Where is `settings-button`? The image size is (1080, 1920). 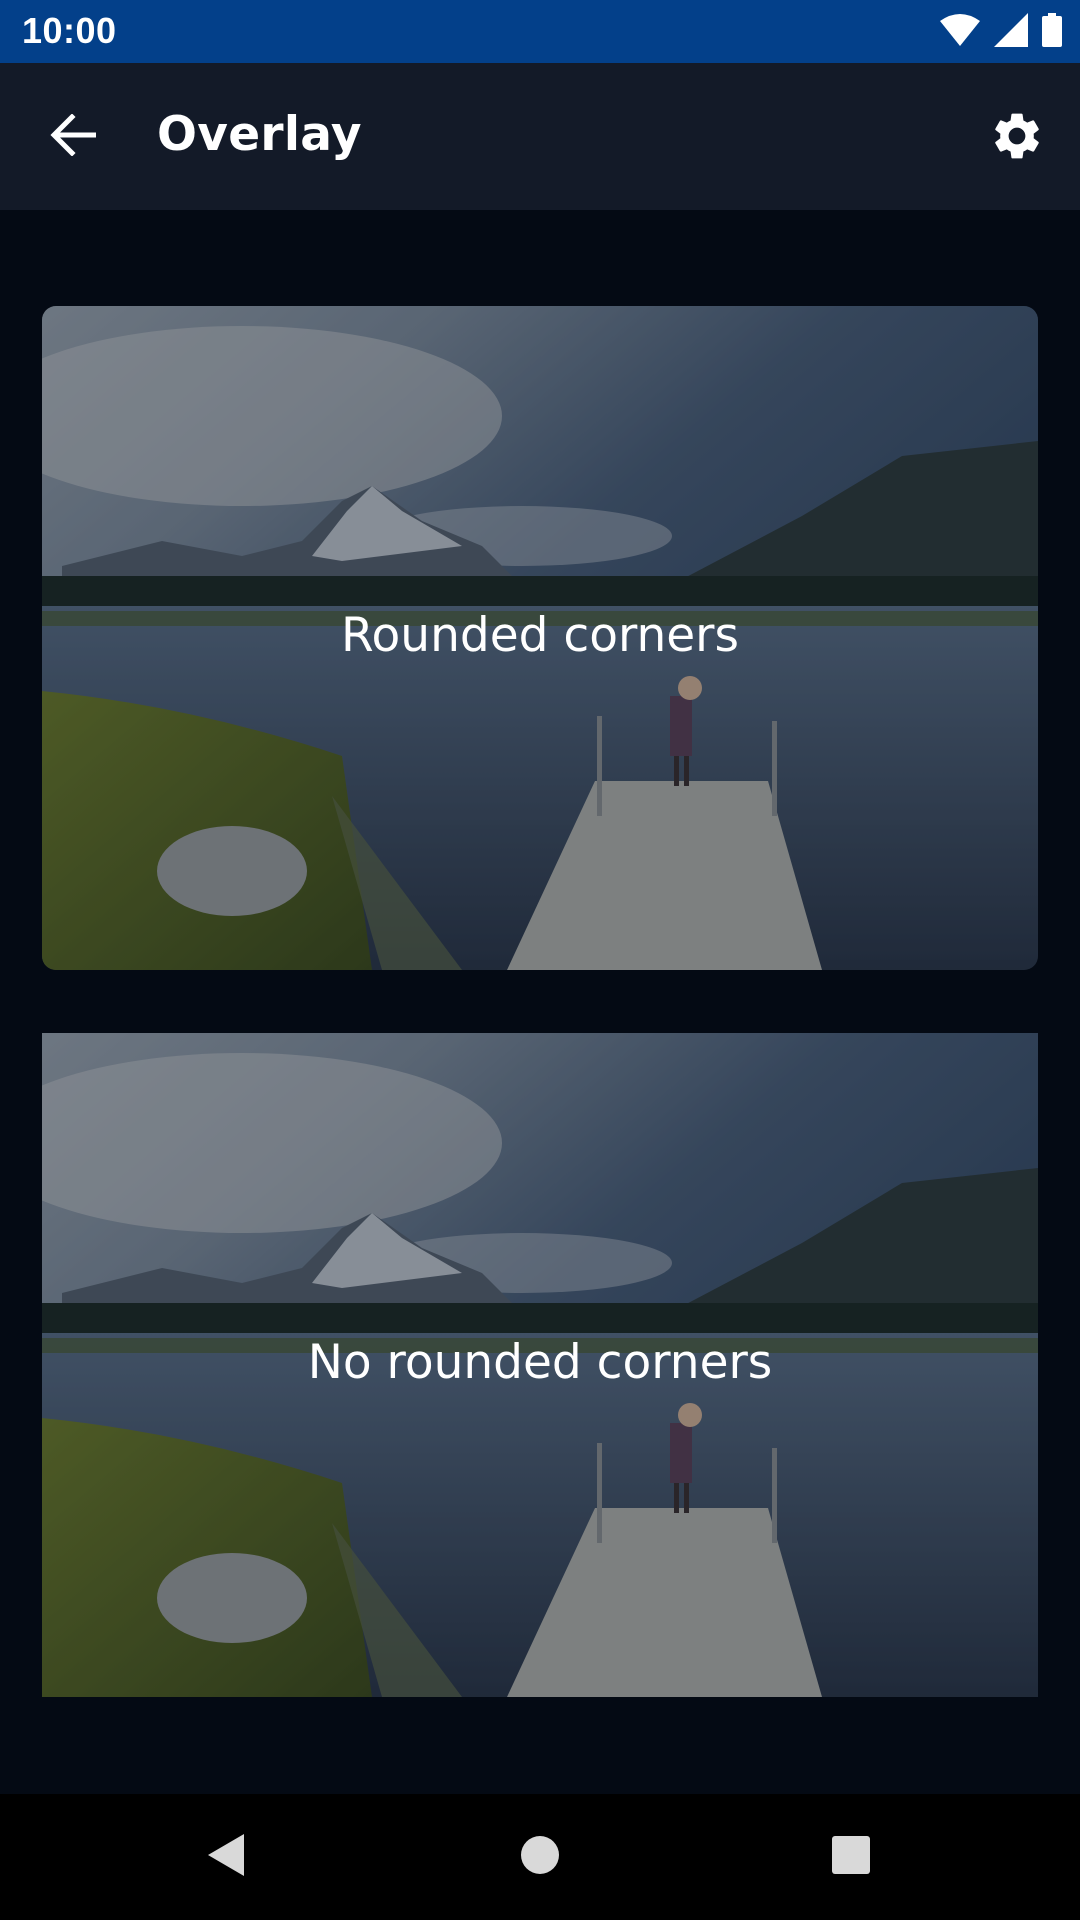
settings-button is located at coordinates (1017, 138).